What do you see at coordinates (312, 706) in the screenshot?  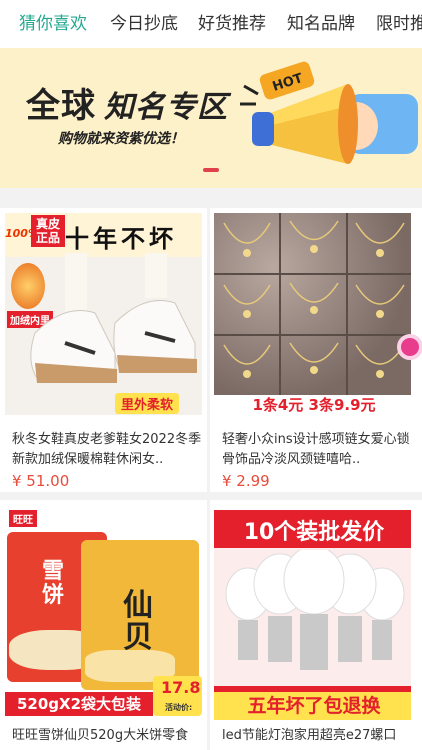 I see `image-bottom-label: 五年坏了包退换` at bounding box center [312, 706].